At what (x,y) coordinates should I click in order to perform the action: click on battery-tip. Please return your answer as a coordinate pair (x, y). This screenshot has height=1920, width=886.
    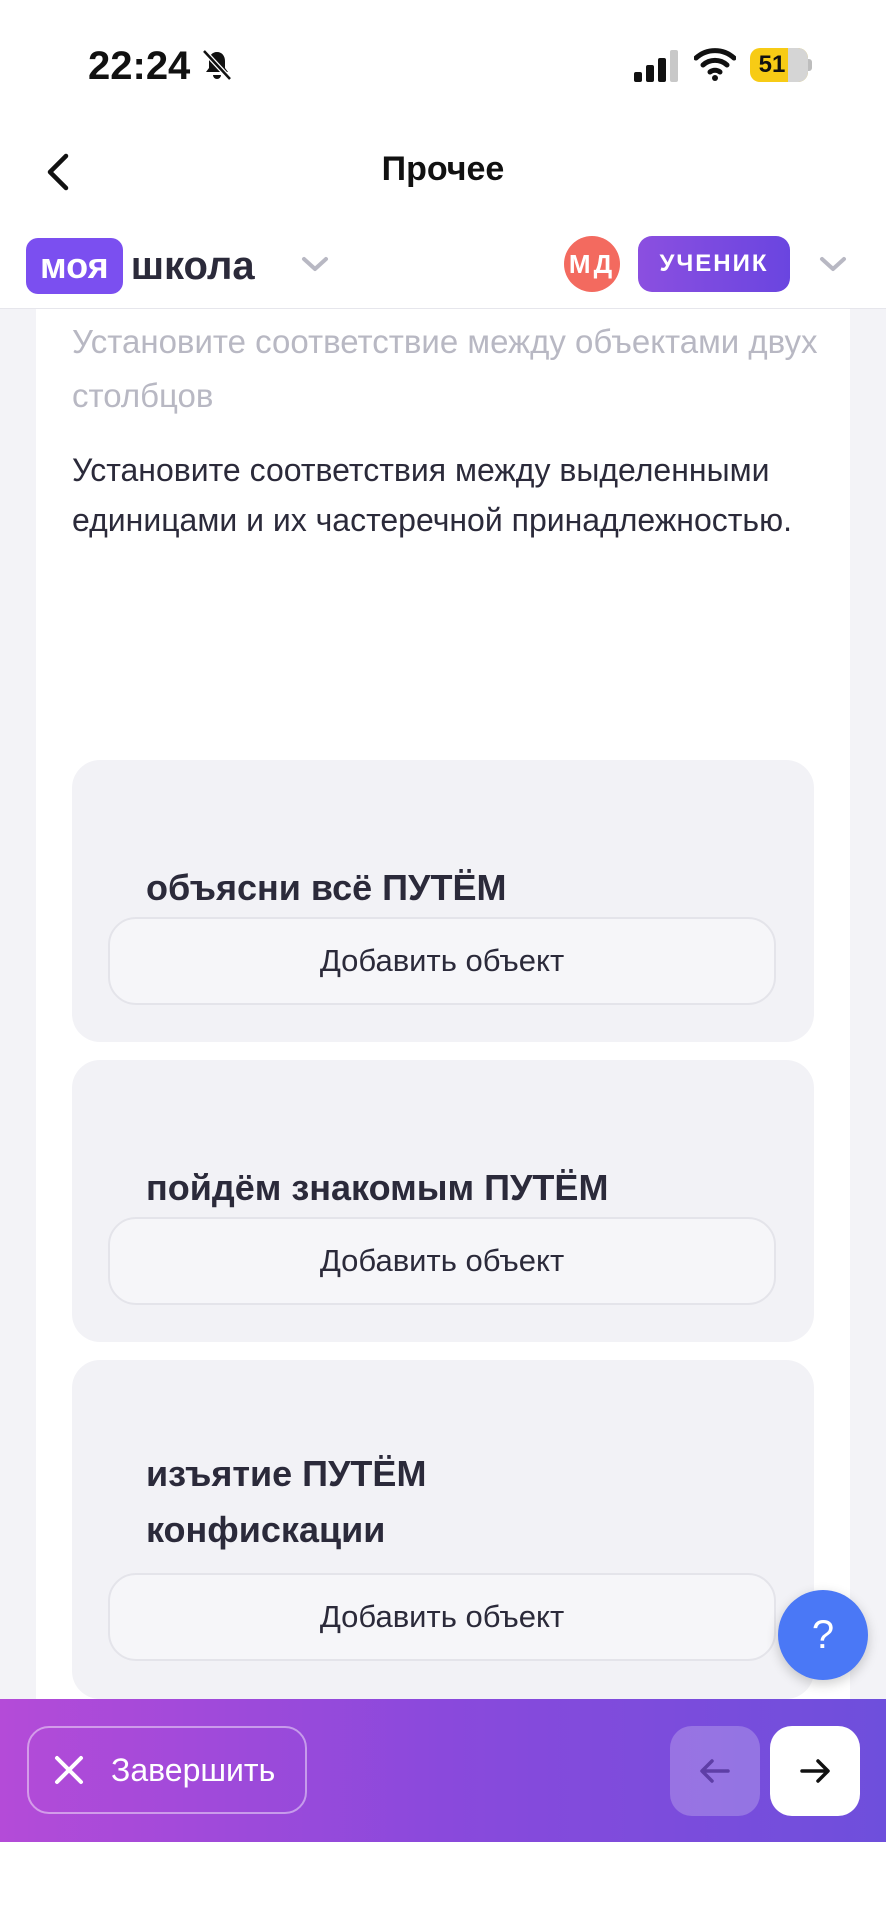
    Looking at the image, I should click on (810, 65).